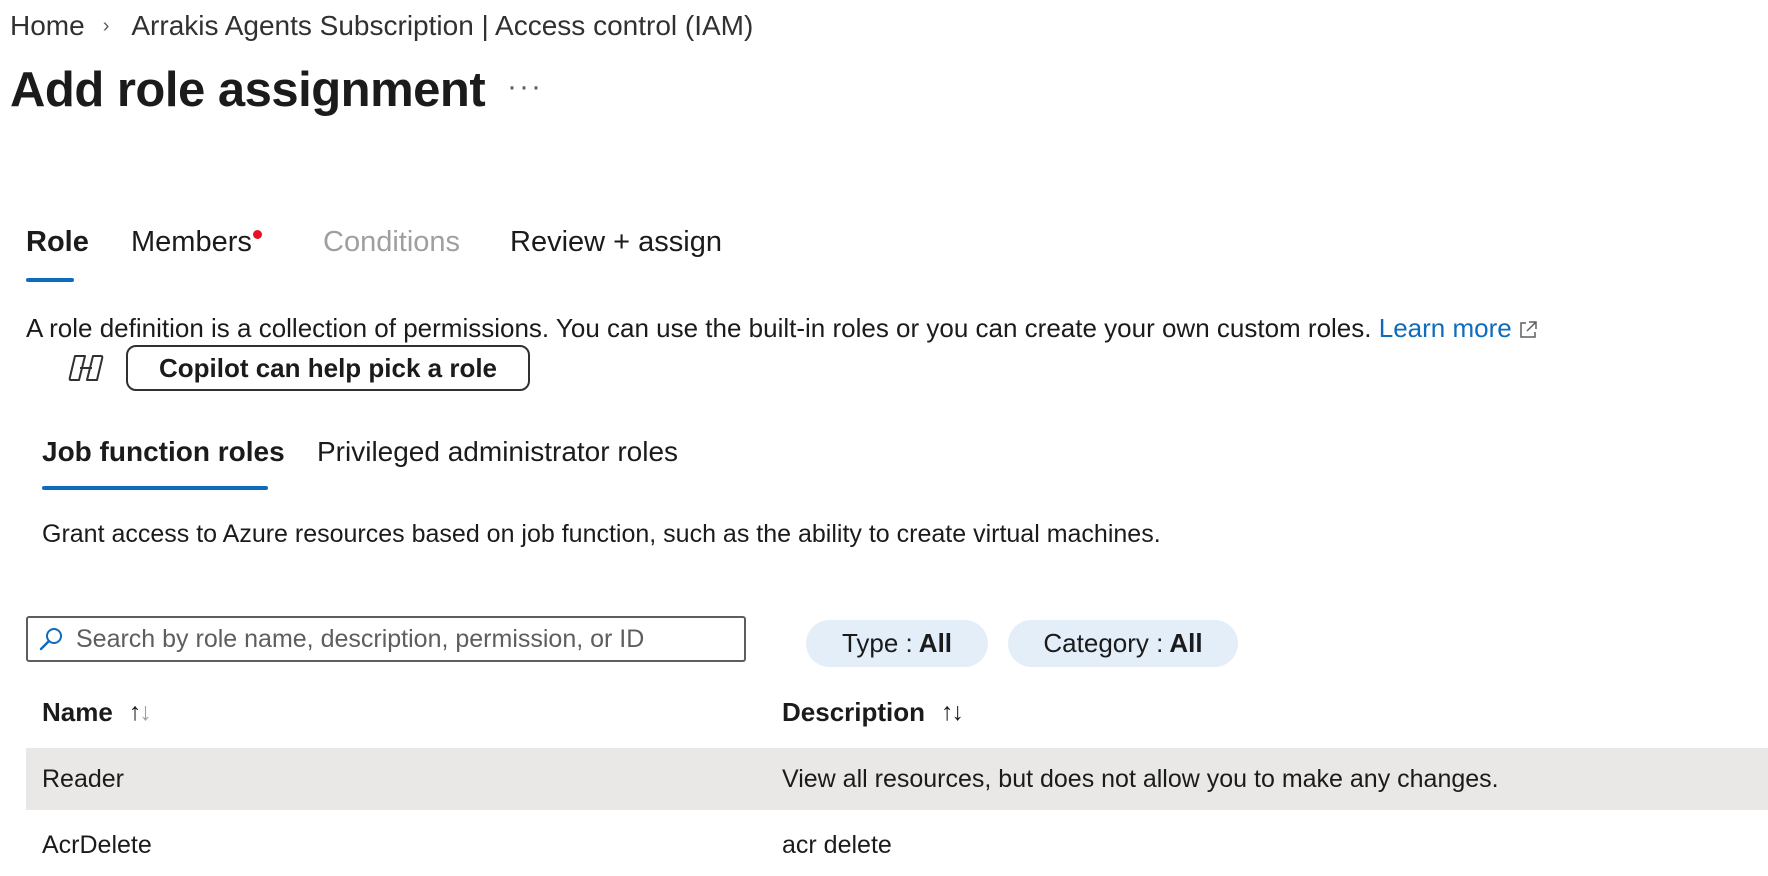  What do you see at coordinates (616, 242) in the screenshot?
I see `tab-review-assign: Review + assign` at bounding box center [616, 242].